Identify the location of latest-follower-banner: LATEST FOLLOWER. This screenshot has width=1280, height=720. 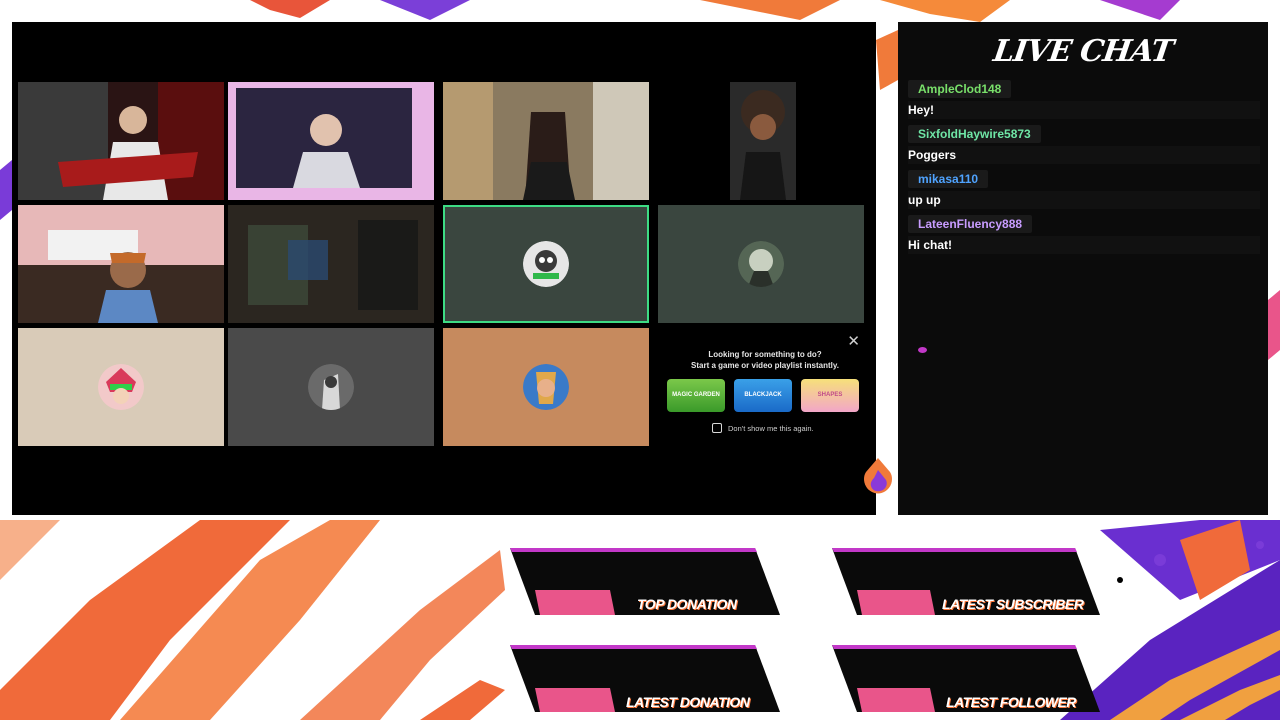
(967, 680).